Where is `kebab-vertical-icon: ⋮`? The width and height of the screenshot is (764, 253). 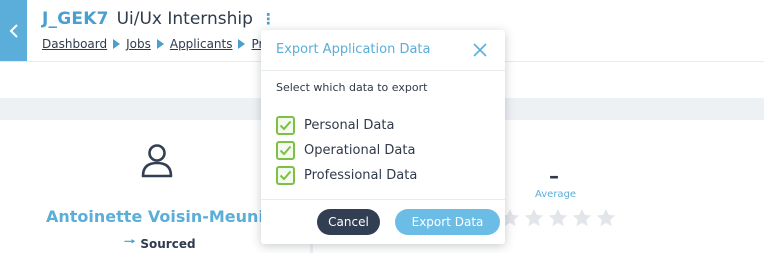
kebab-vertical-icon: ⋮ is located at coordinates (268, 19).